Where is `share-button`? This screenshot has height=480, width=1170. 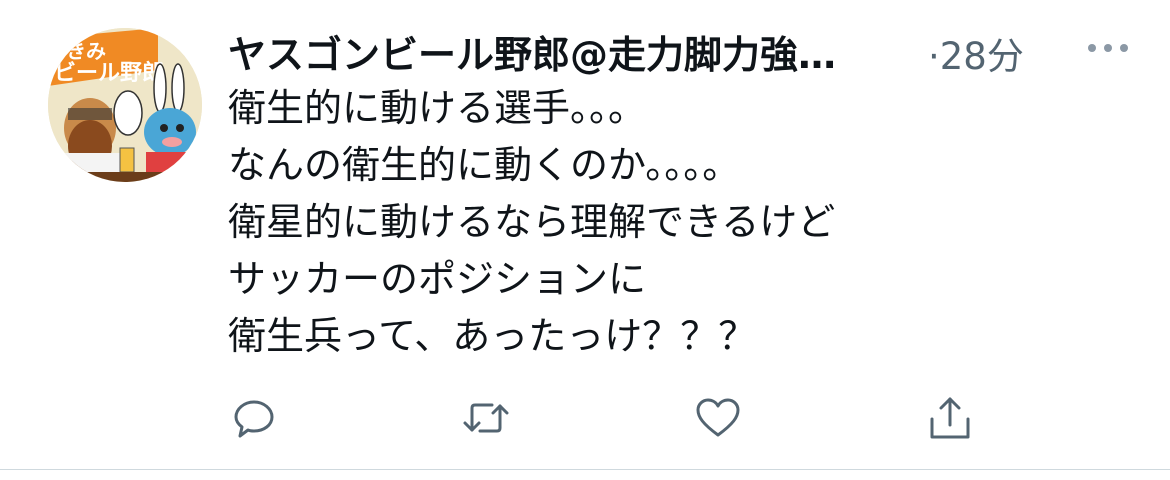
share-button is located at coordinates (950, 418).